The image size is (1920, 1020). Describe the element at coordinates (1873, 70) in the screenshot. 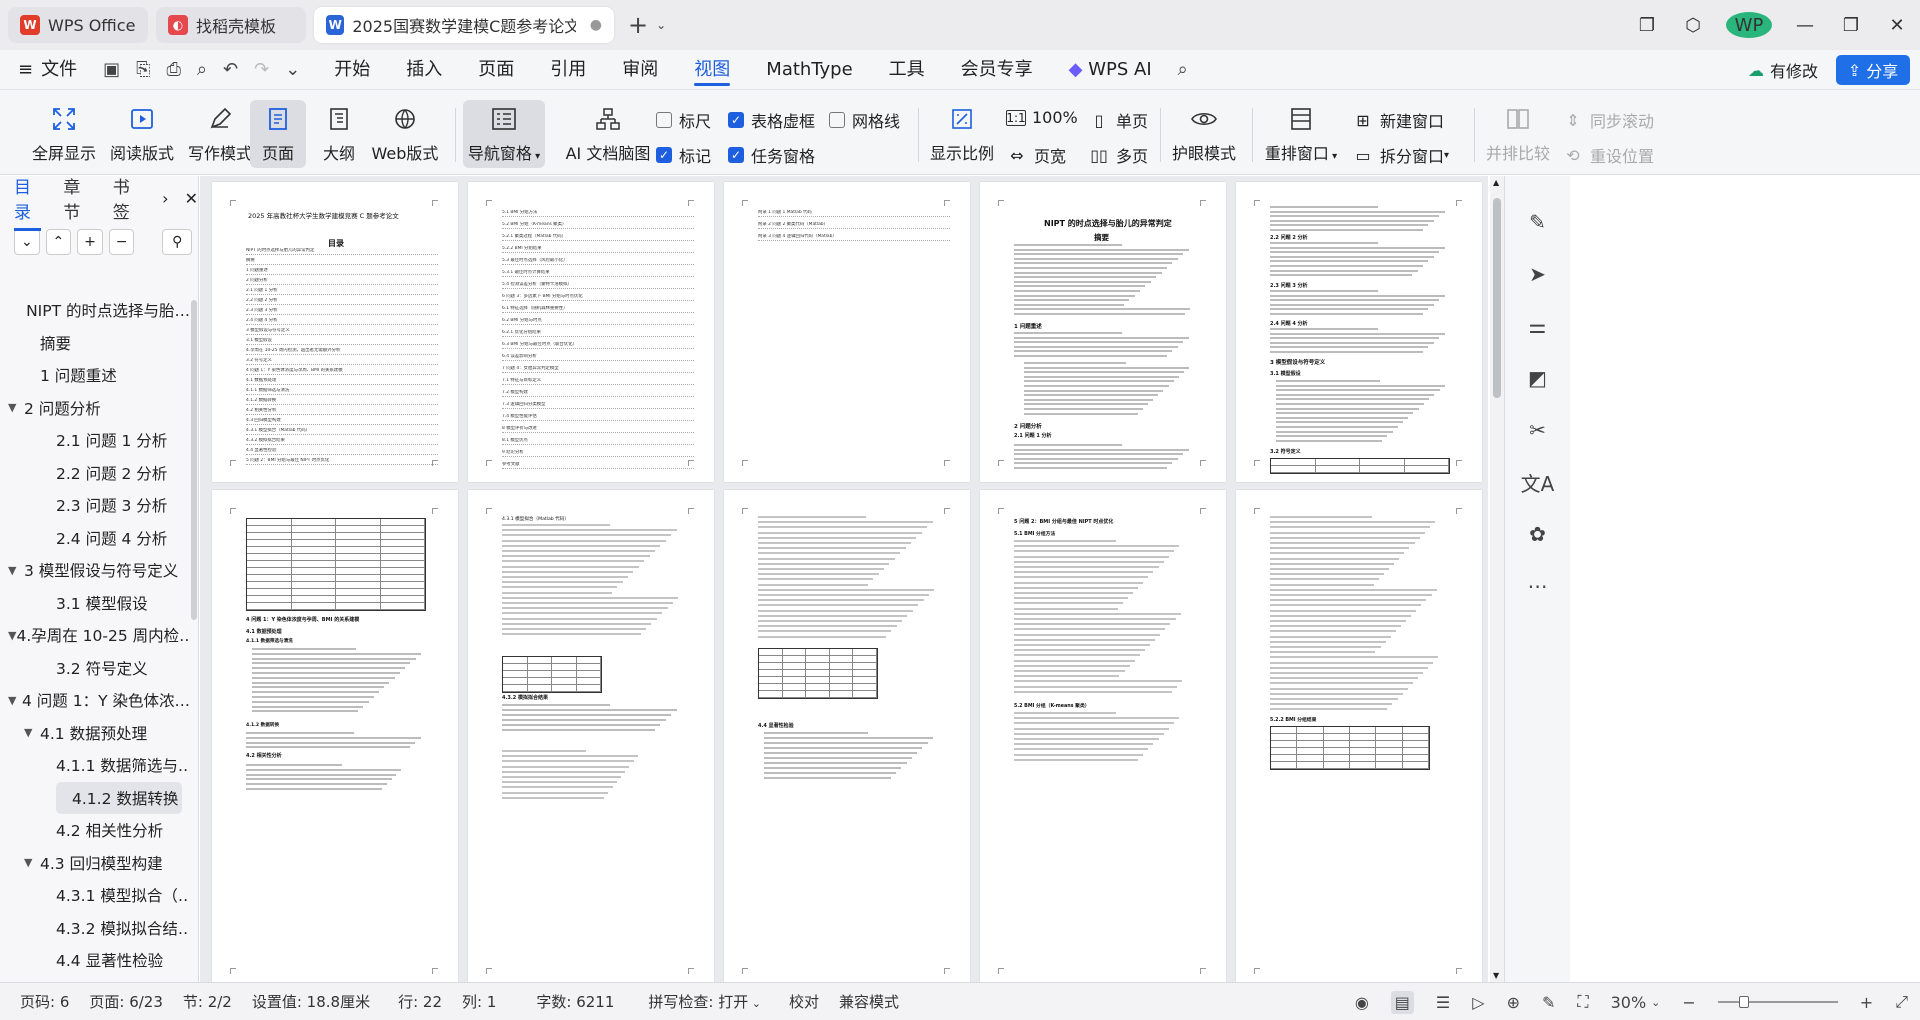

I see `share-button: ⇪ 分享` at that location.